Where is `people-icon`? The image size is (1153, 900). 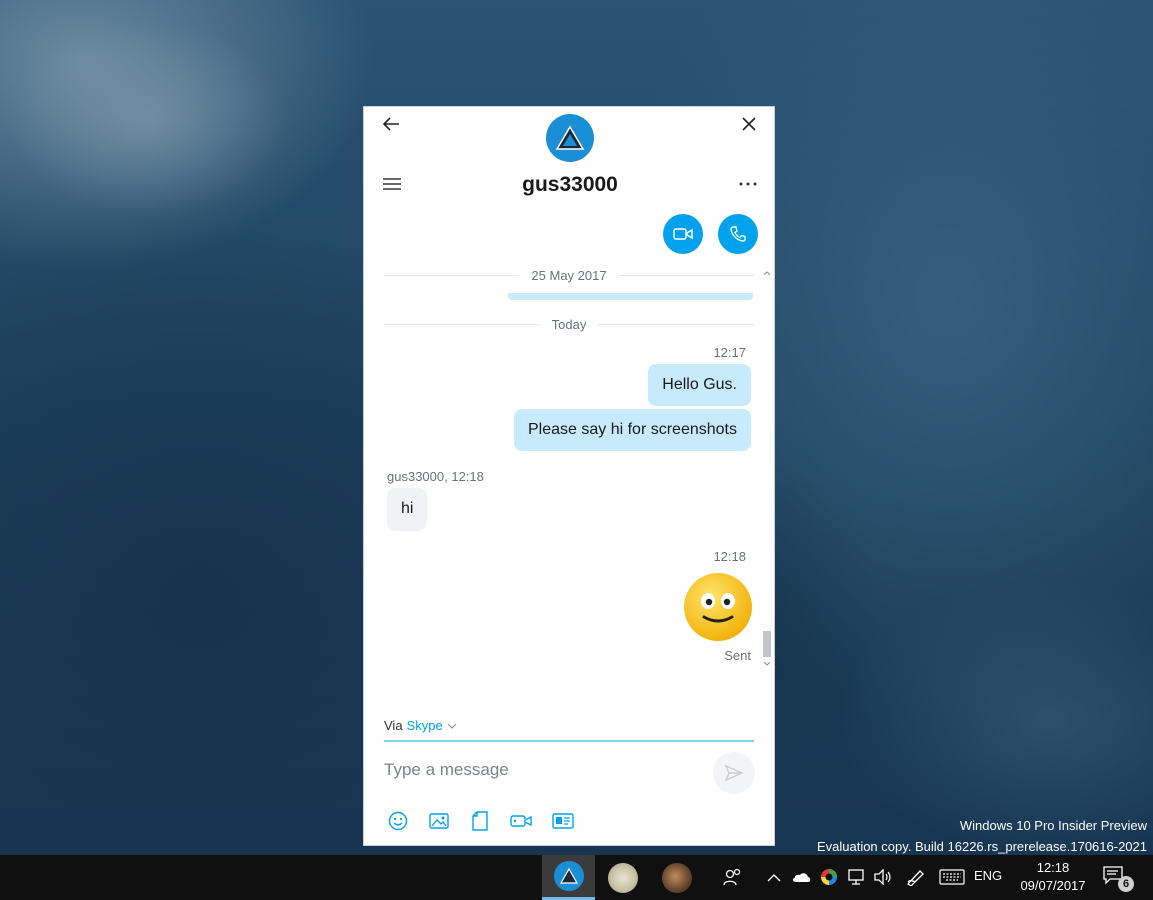
people-icon is located at coordinates (733, 877).